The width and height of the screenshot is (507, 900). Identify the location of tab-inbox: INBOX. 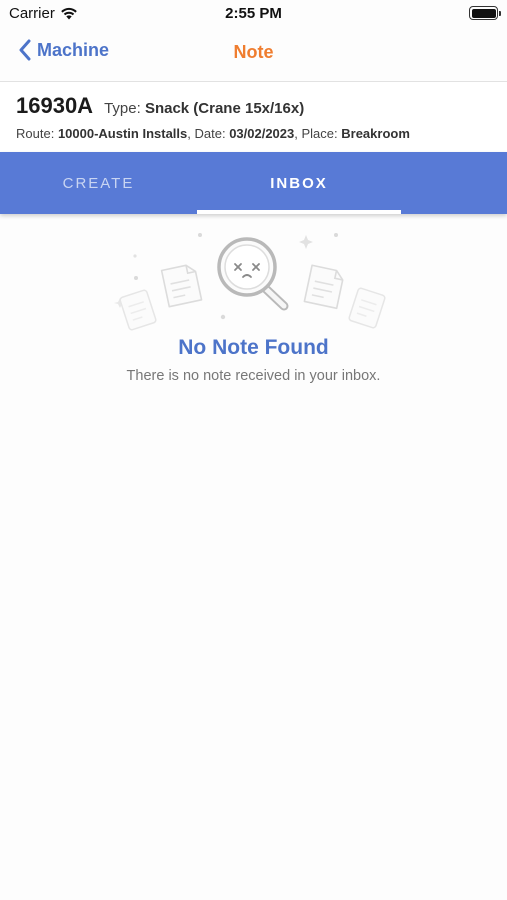
(299, 183).